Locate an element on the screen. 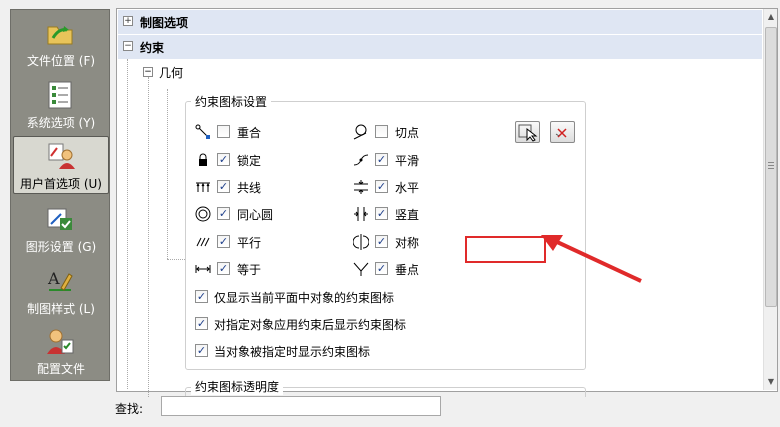  tangent-checkbox is located at coordinates (381, 131).